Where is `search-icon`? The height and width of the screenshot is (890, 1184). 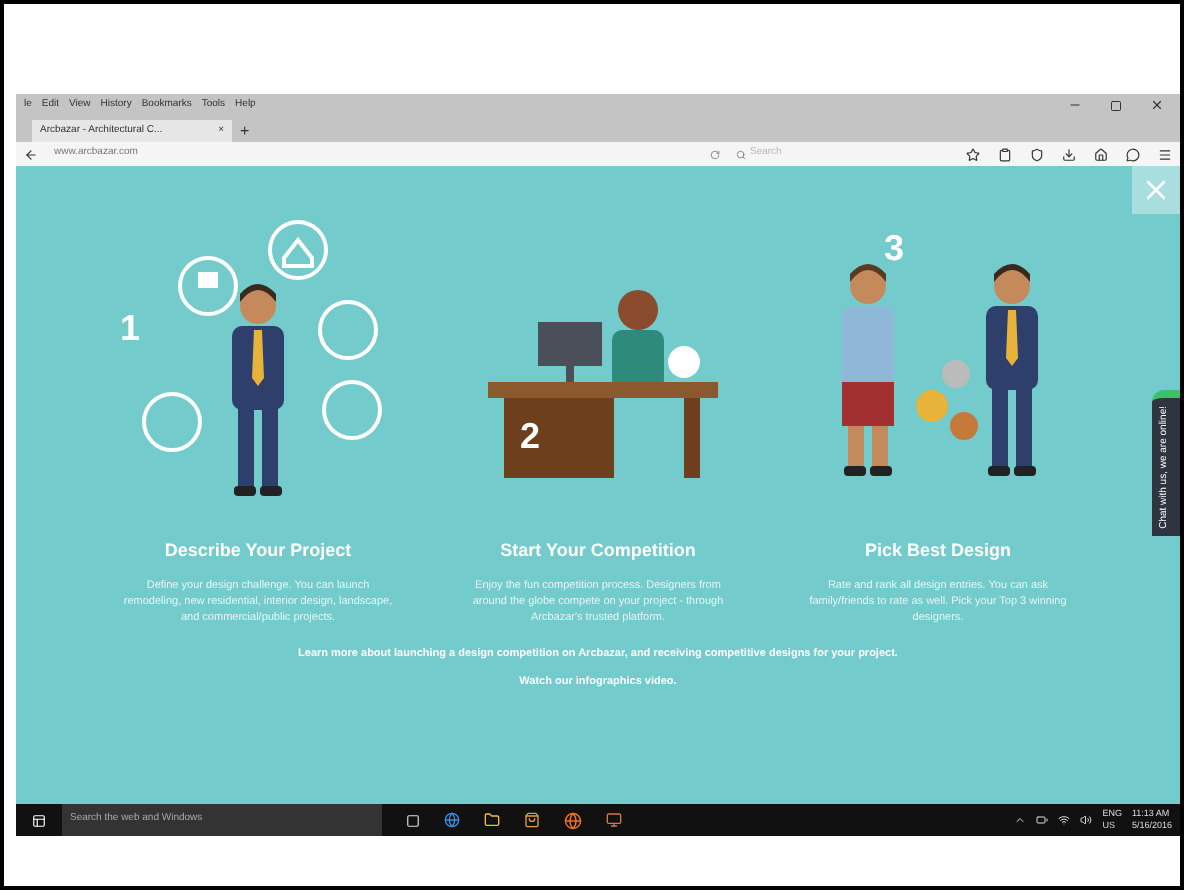
search-icon is located at coordinates (741, 154).